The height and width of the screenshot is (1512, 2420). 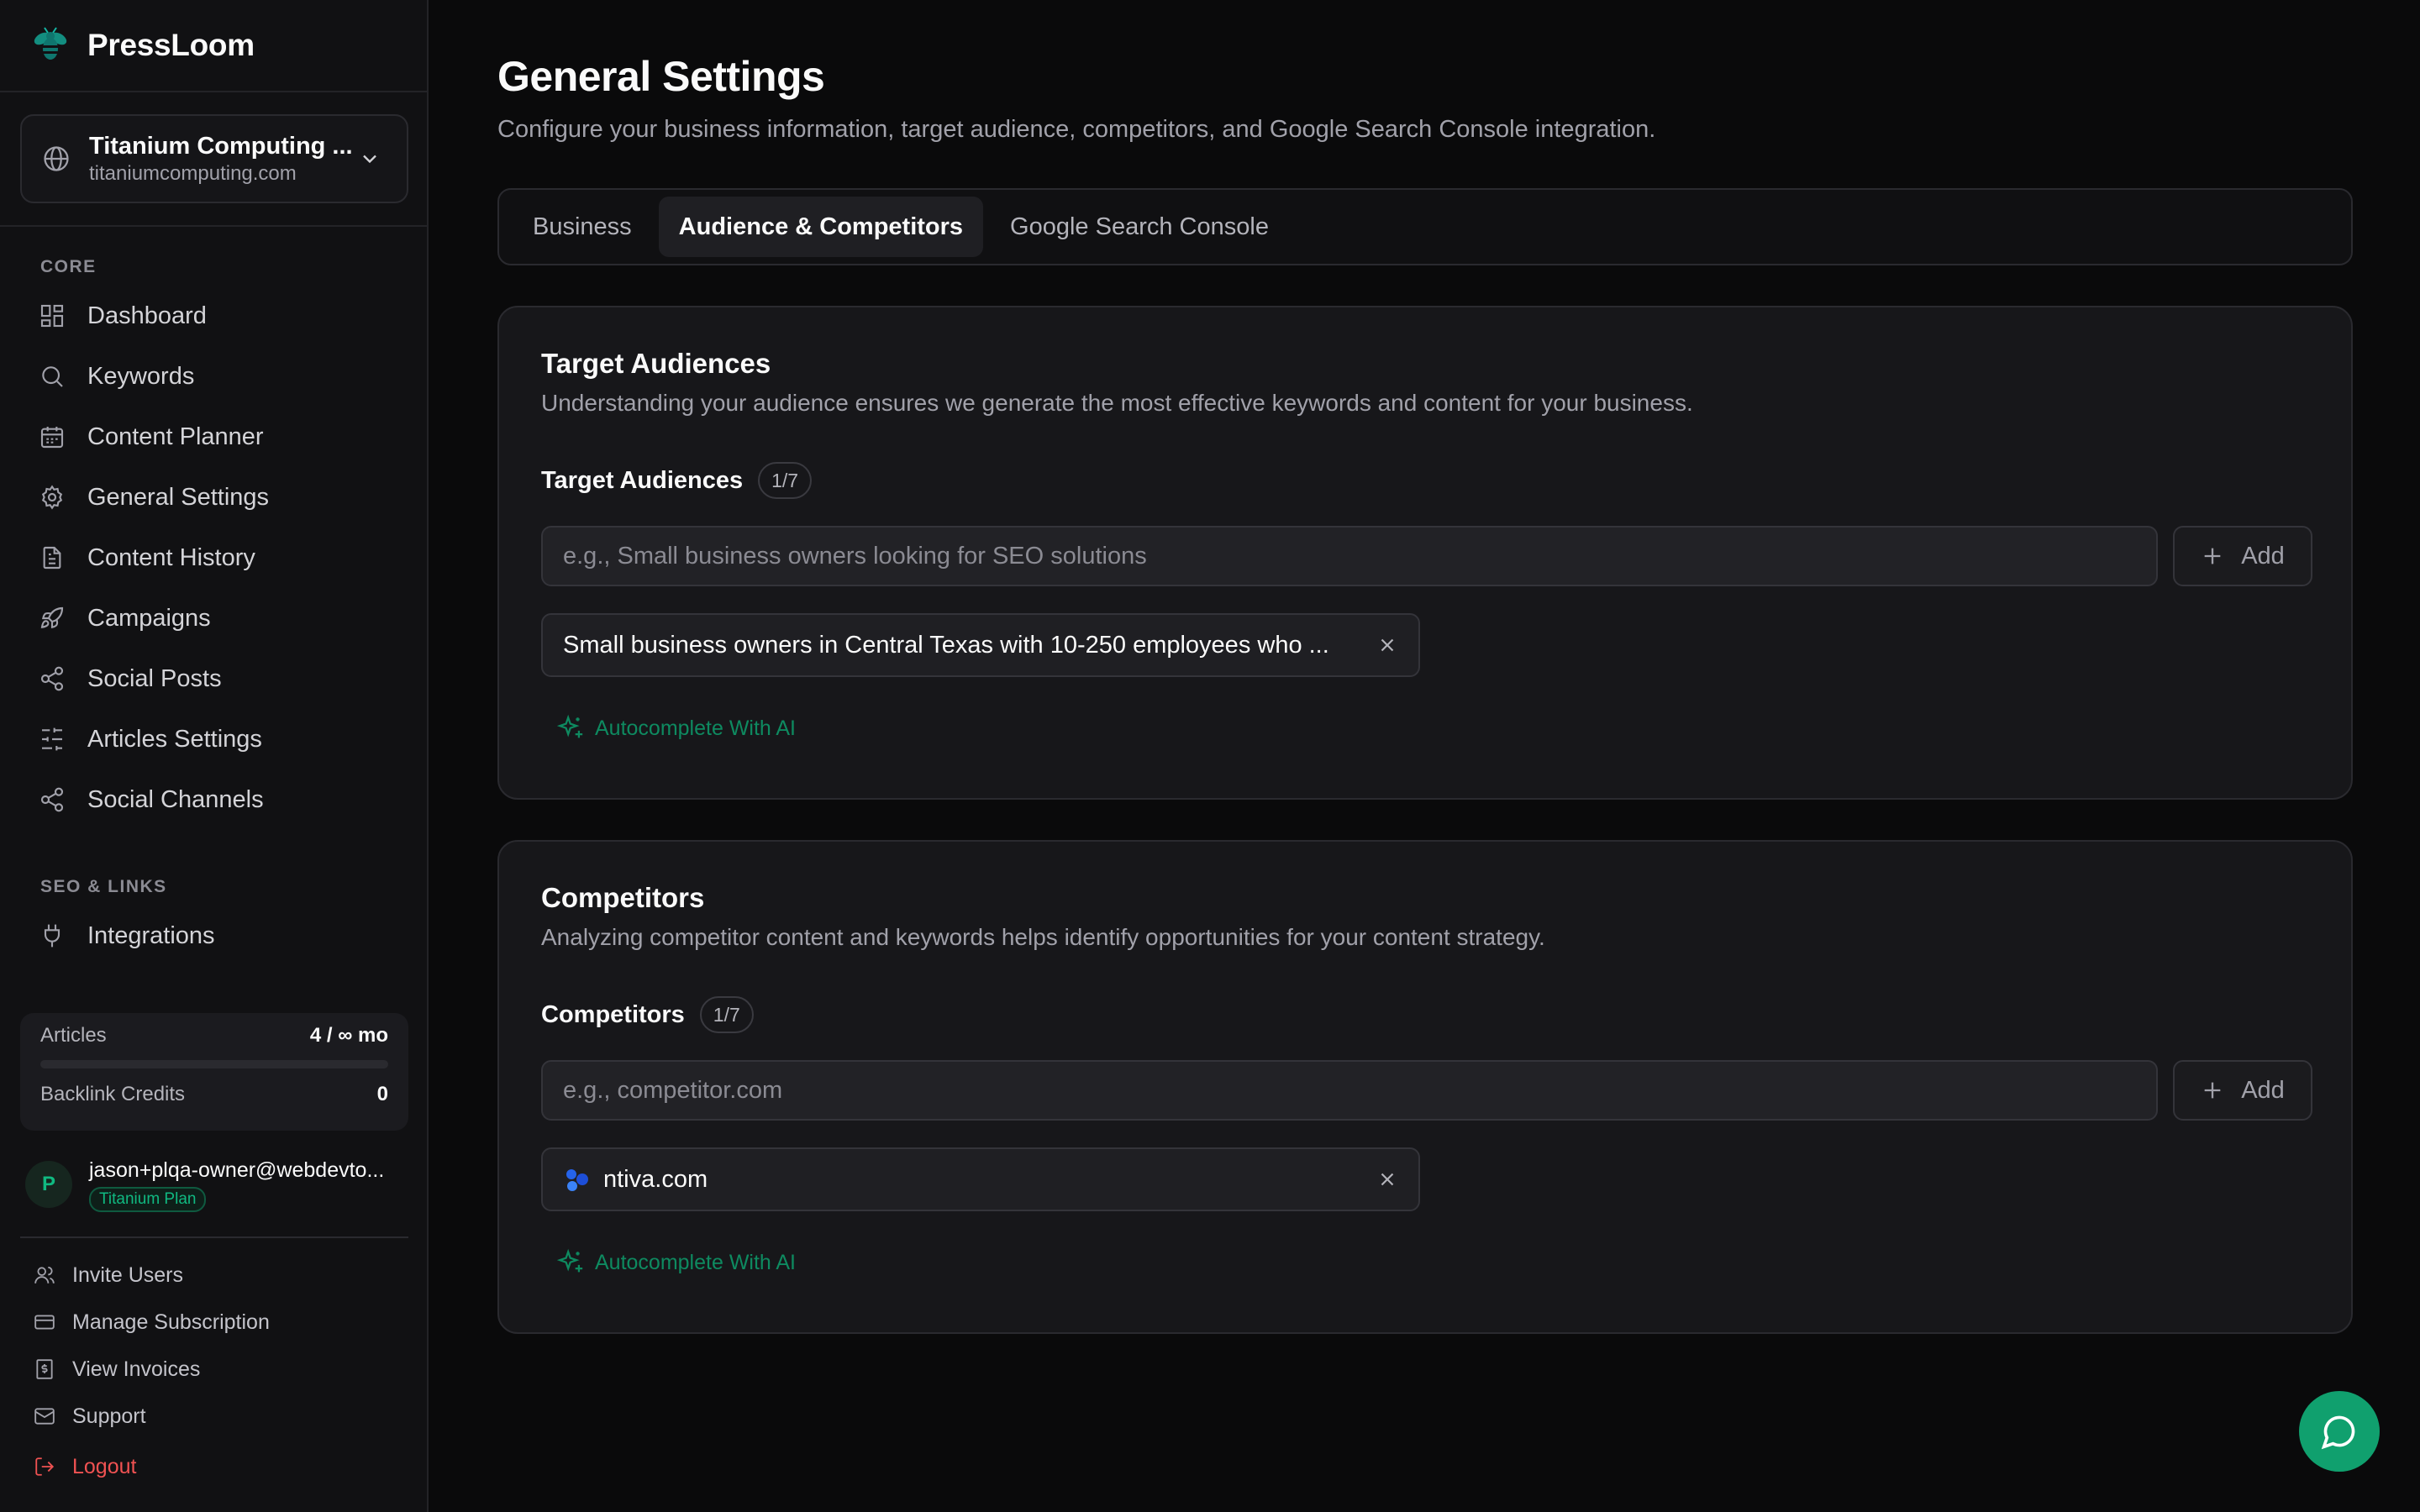 I want to click on bee-logo-icon, so click(x=51, y=45).